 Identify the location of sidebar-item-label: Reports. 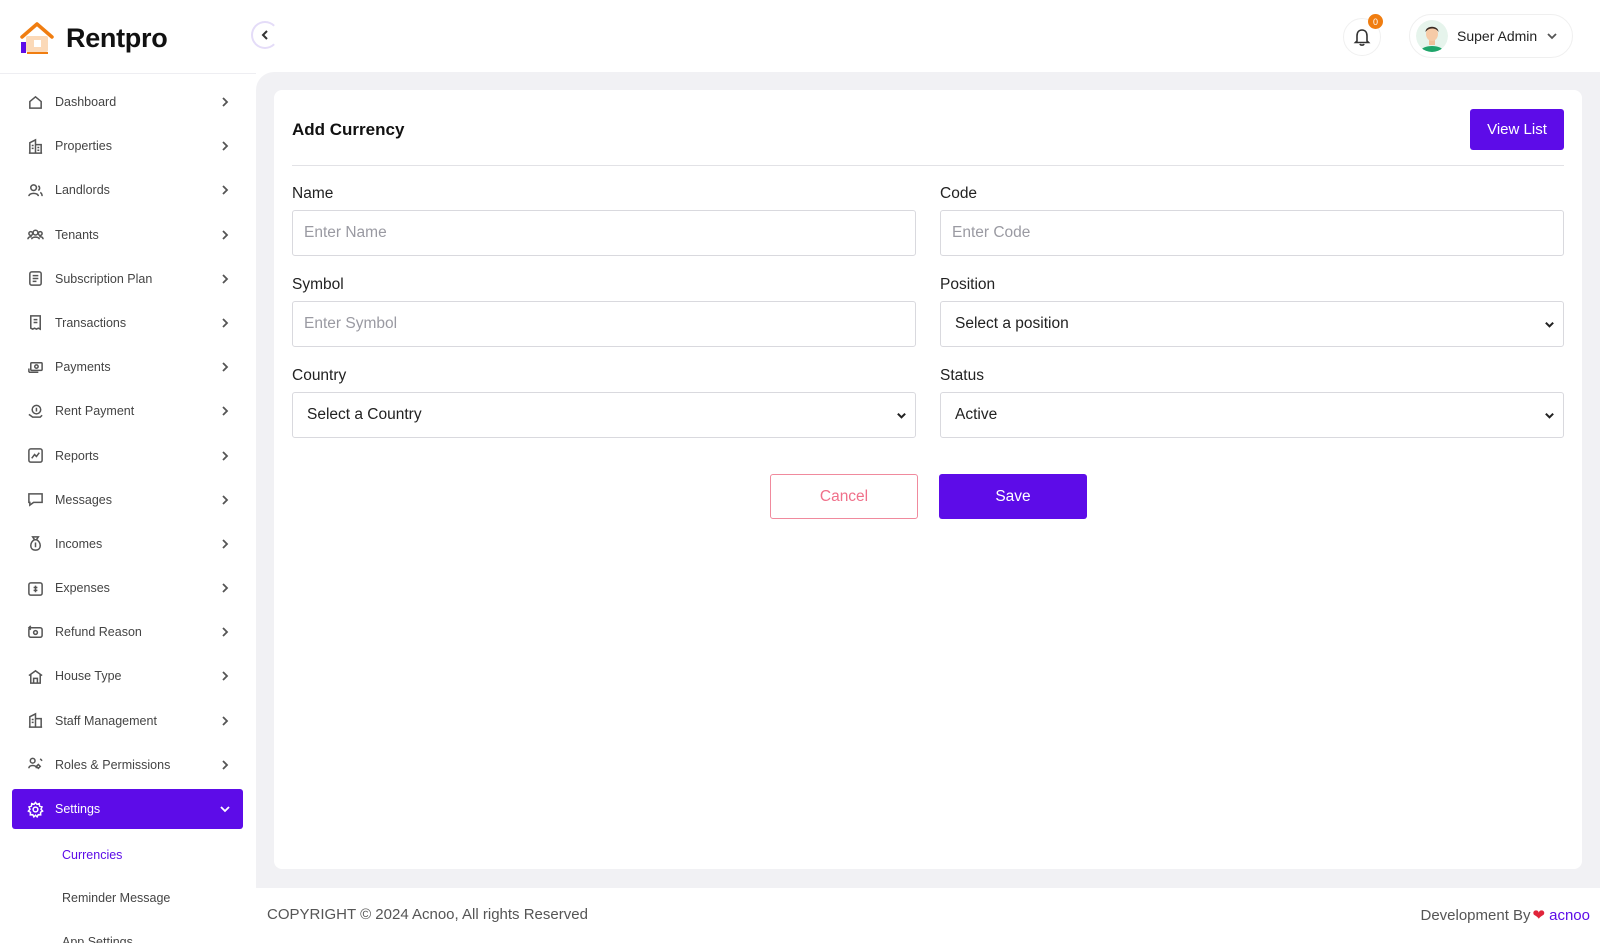
(77, 455).